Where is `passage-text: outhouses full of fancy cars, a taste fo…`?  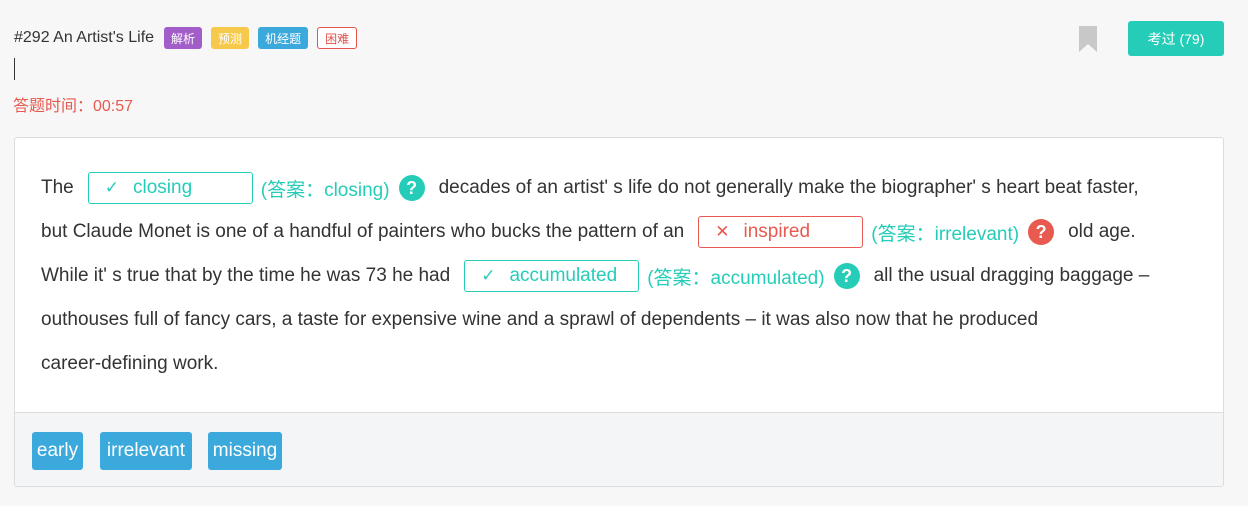 passage-text: outhouses full of fancy cars, a taste fo… is located at coordinates (540, 319).